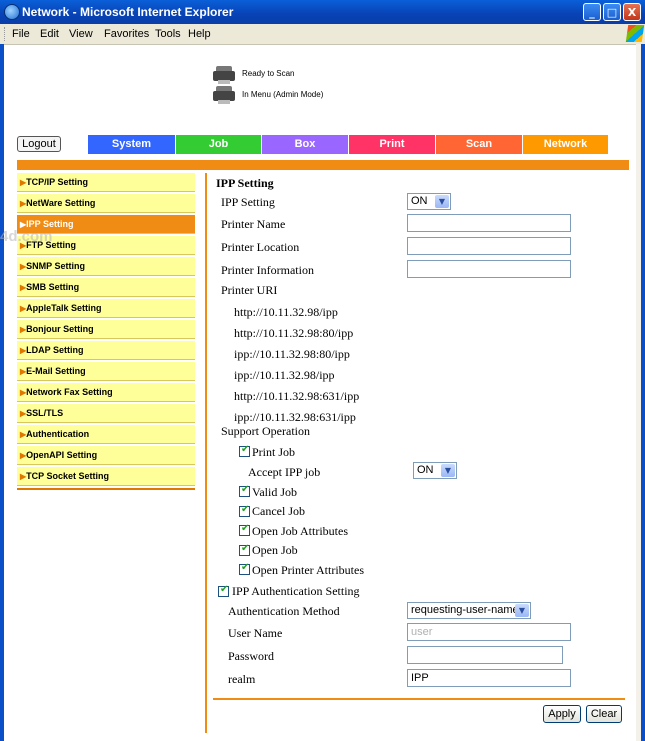  I want to click on menu-help: Help, so click(199, 34).